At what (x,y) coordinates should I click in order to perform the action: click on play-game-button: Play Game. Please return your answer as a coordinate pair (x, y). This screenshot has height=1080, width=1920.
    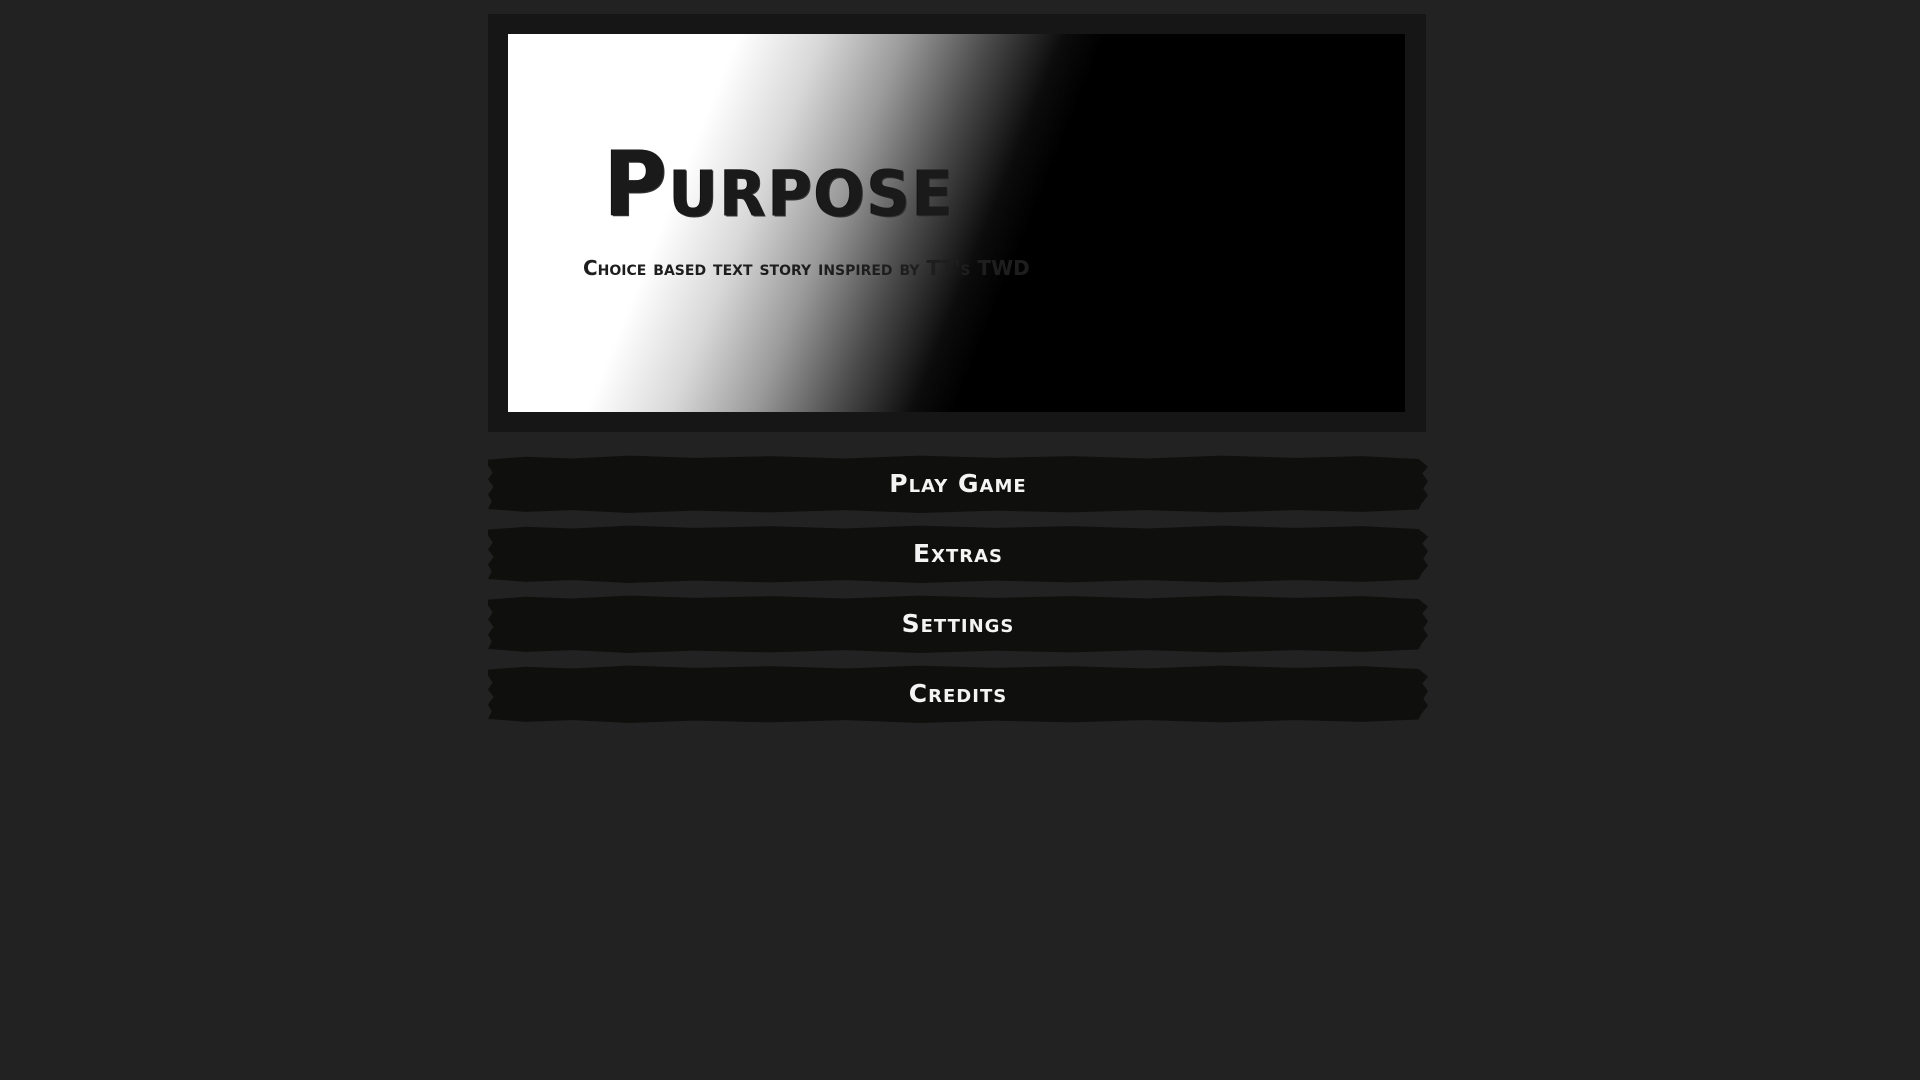
    Looking at the image, I should click on (958, 484).